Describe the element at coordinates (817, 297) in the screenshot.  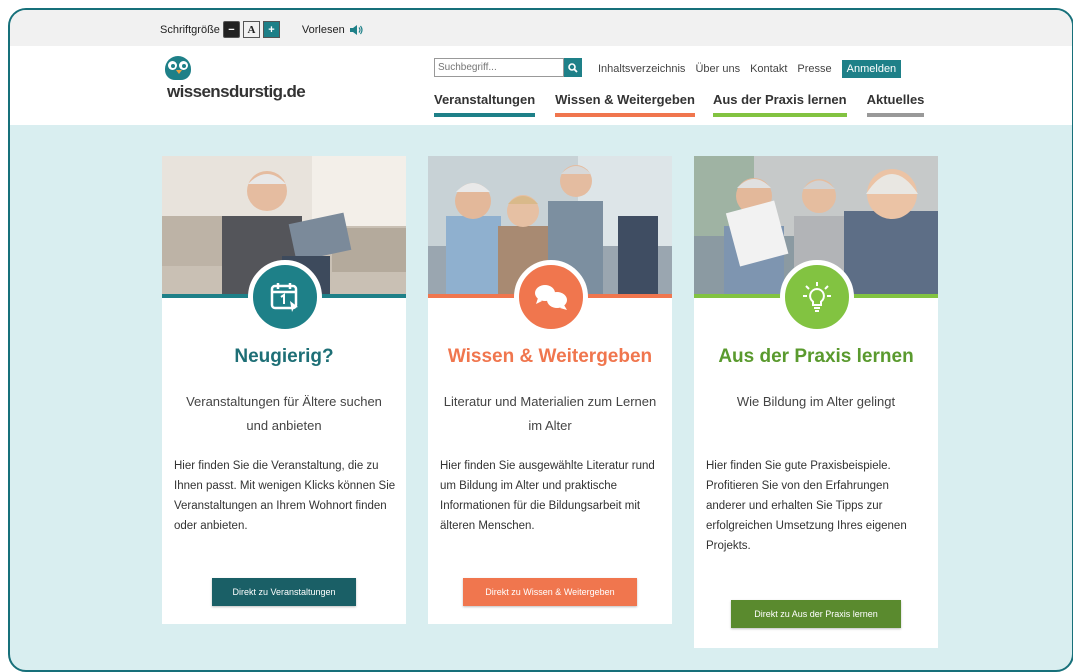
I see `lightbulb-icon` at that location.